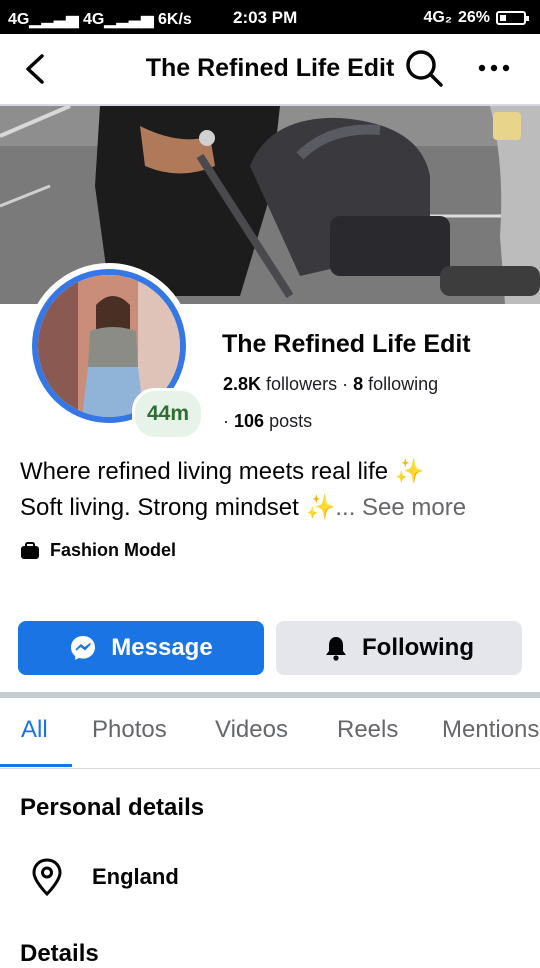  I want to click on tab-reels: Reels, so click(367, 730).